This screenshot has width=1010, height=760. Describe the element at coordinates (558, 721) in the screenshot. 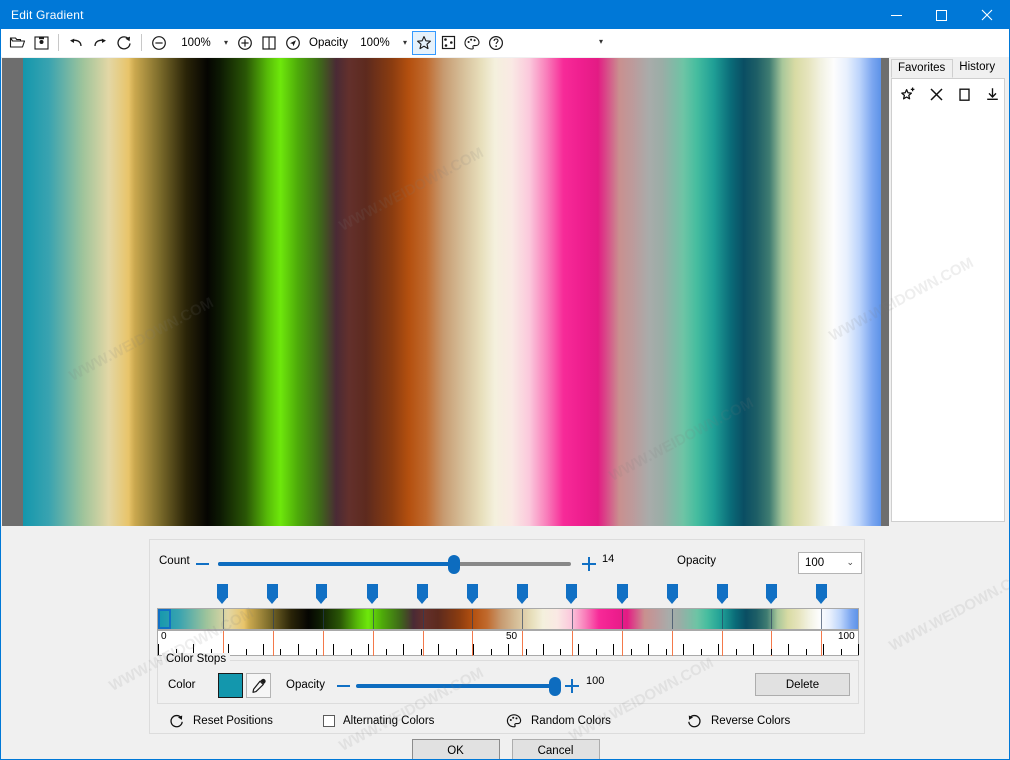

I see `random-colors-button: Random Colors` at that location.